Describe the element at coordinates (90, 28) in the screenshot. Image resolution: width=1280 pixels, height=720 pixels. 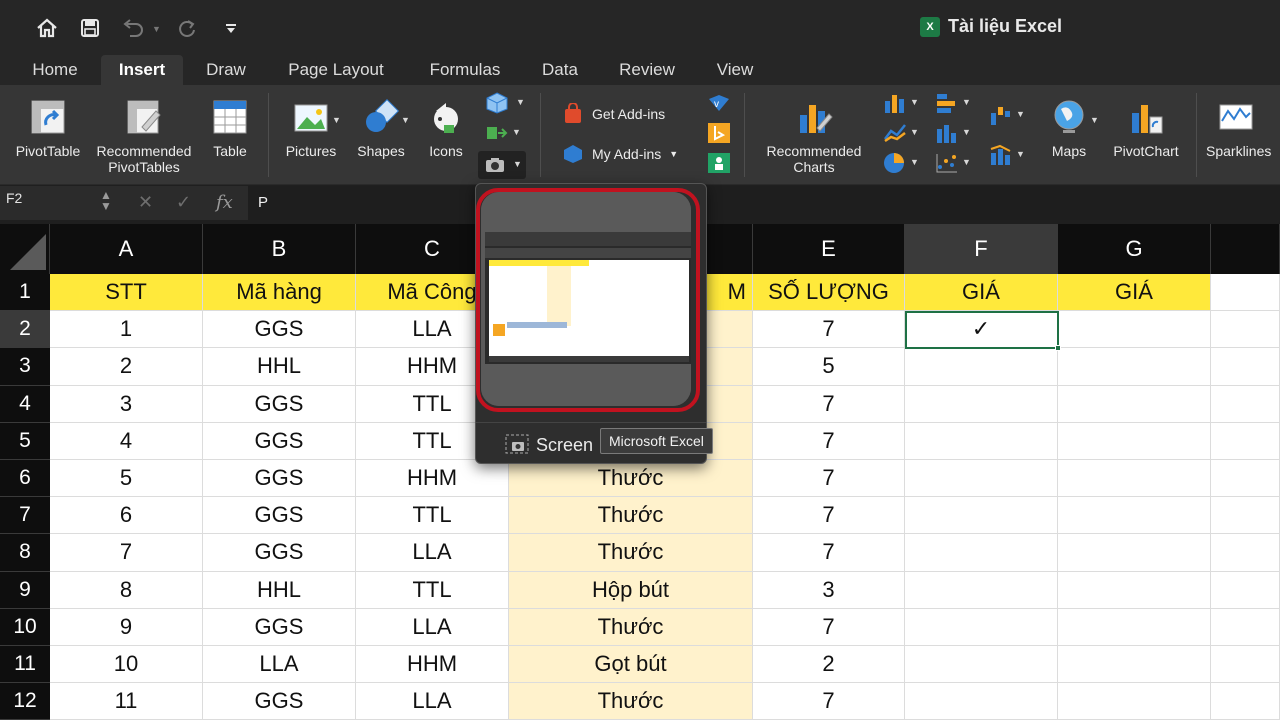
I see `save-icon` at that location.